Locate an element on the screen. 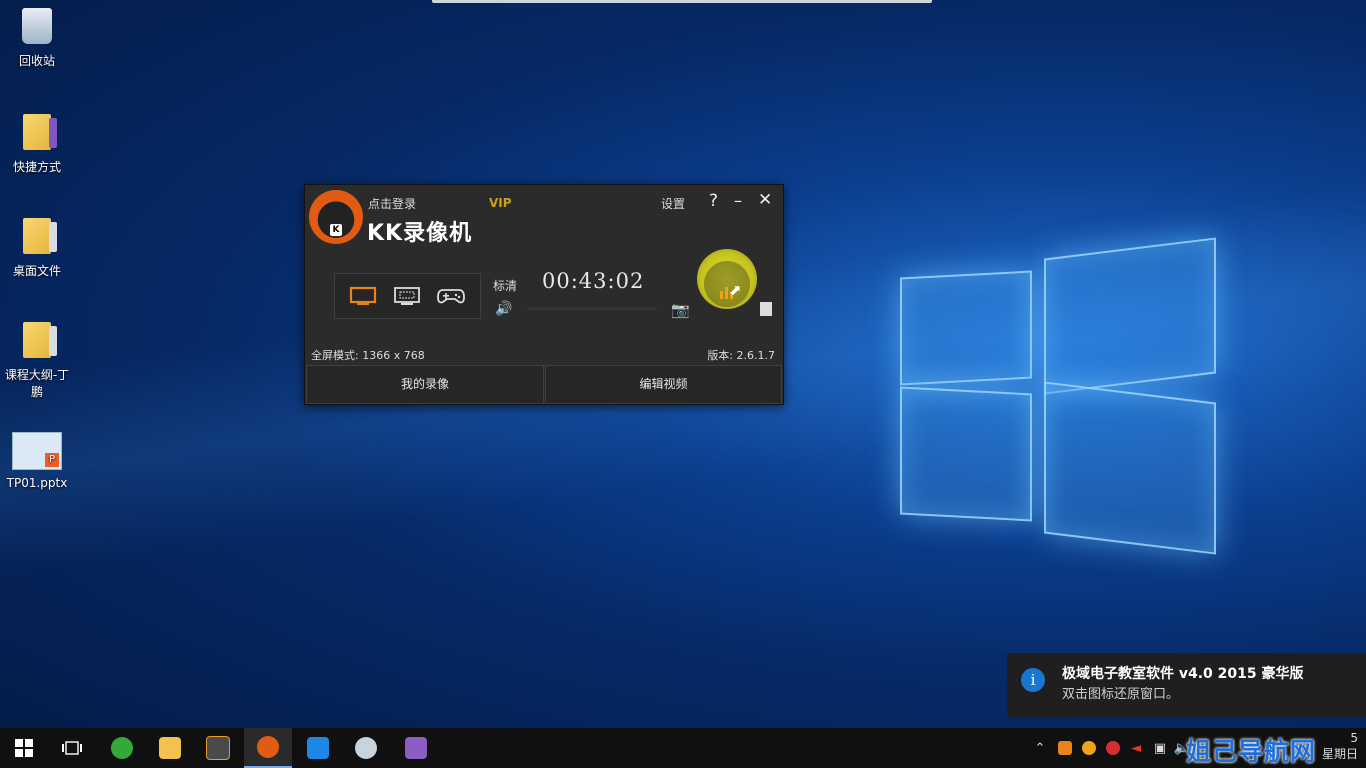 This screenshot has width=1366, height=768. start-button is located at coordinates (24, 748).